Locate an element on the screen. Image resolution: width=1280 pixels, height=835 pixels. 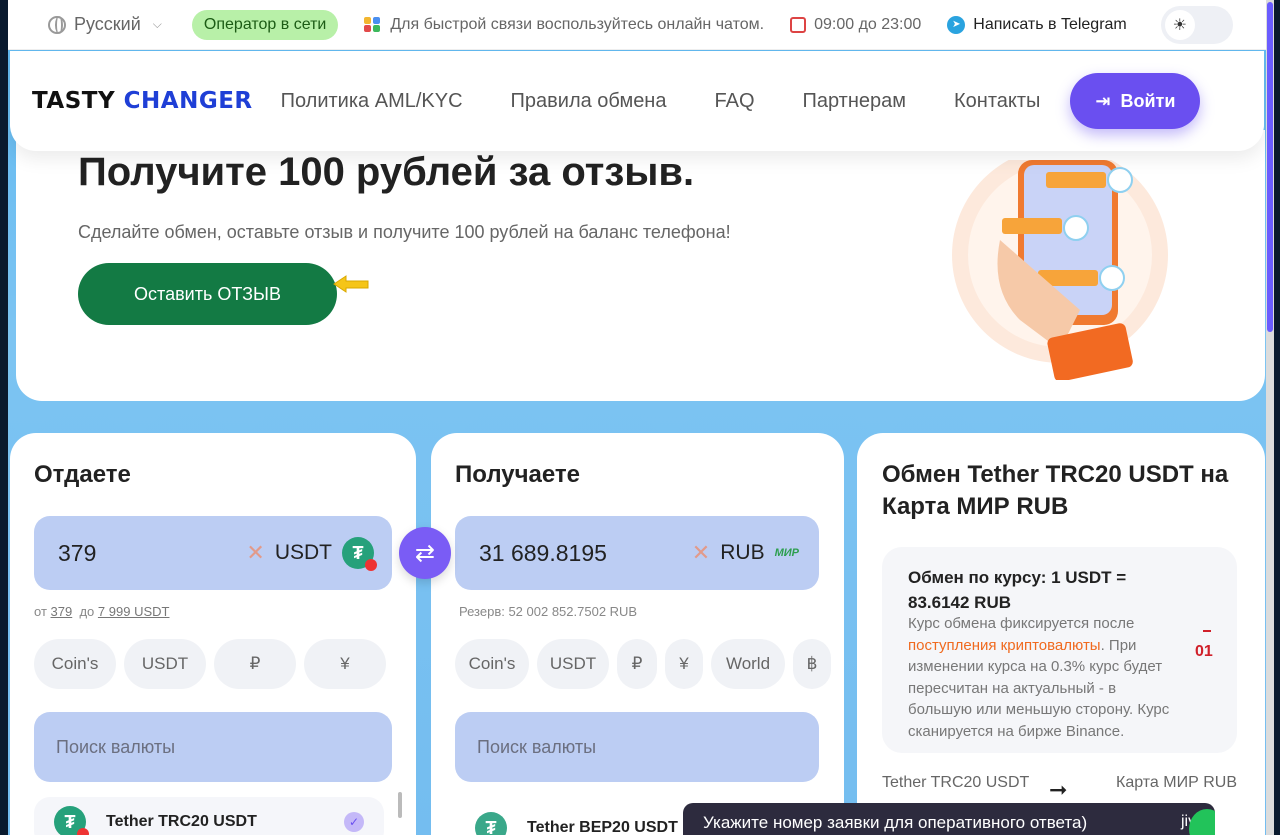
theme-toggle: ☀ is located at coordinates (1196, 24).